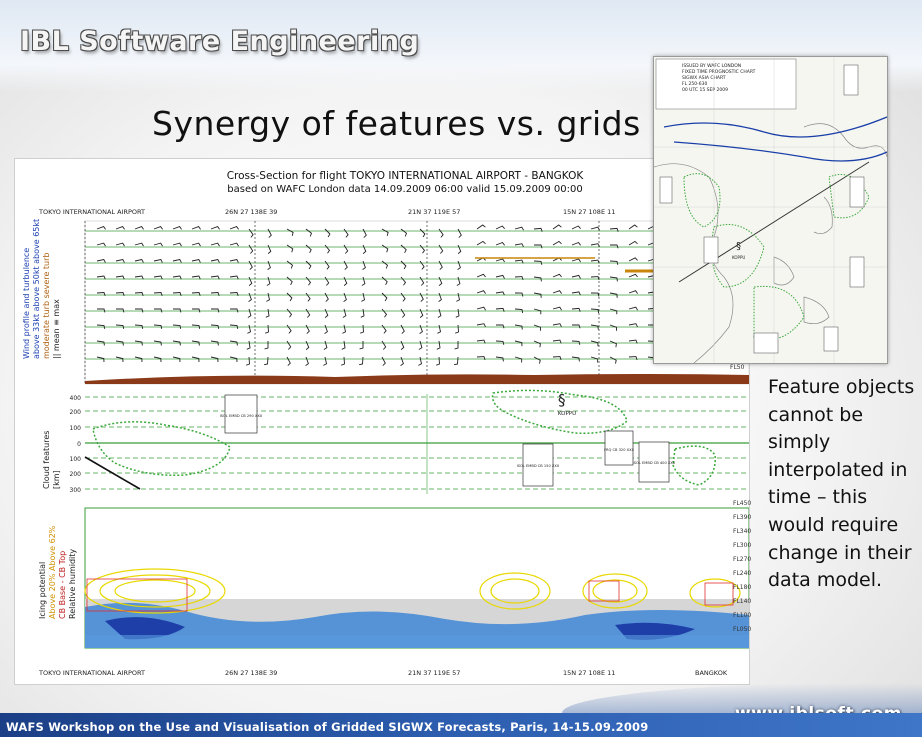 The height and width of the screenshot is (737, 922). What do you see at coordinates (56, 479) in the screenshot?
I see `svg-text: [km]` at bounding box center [56, 479].